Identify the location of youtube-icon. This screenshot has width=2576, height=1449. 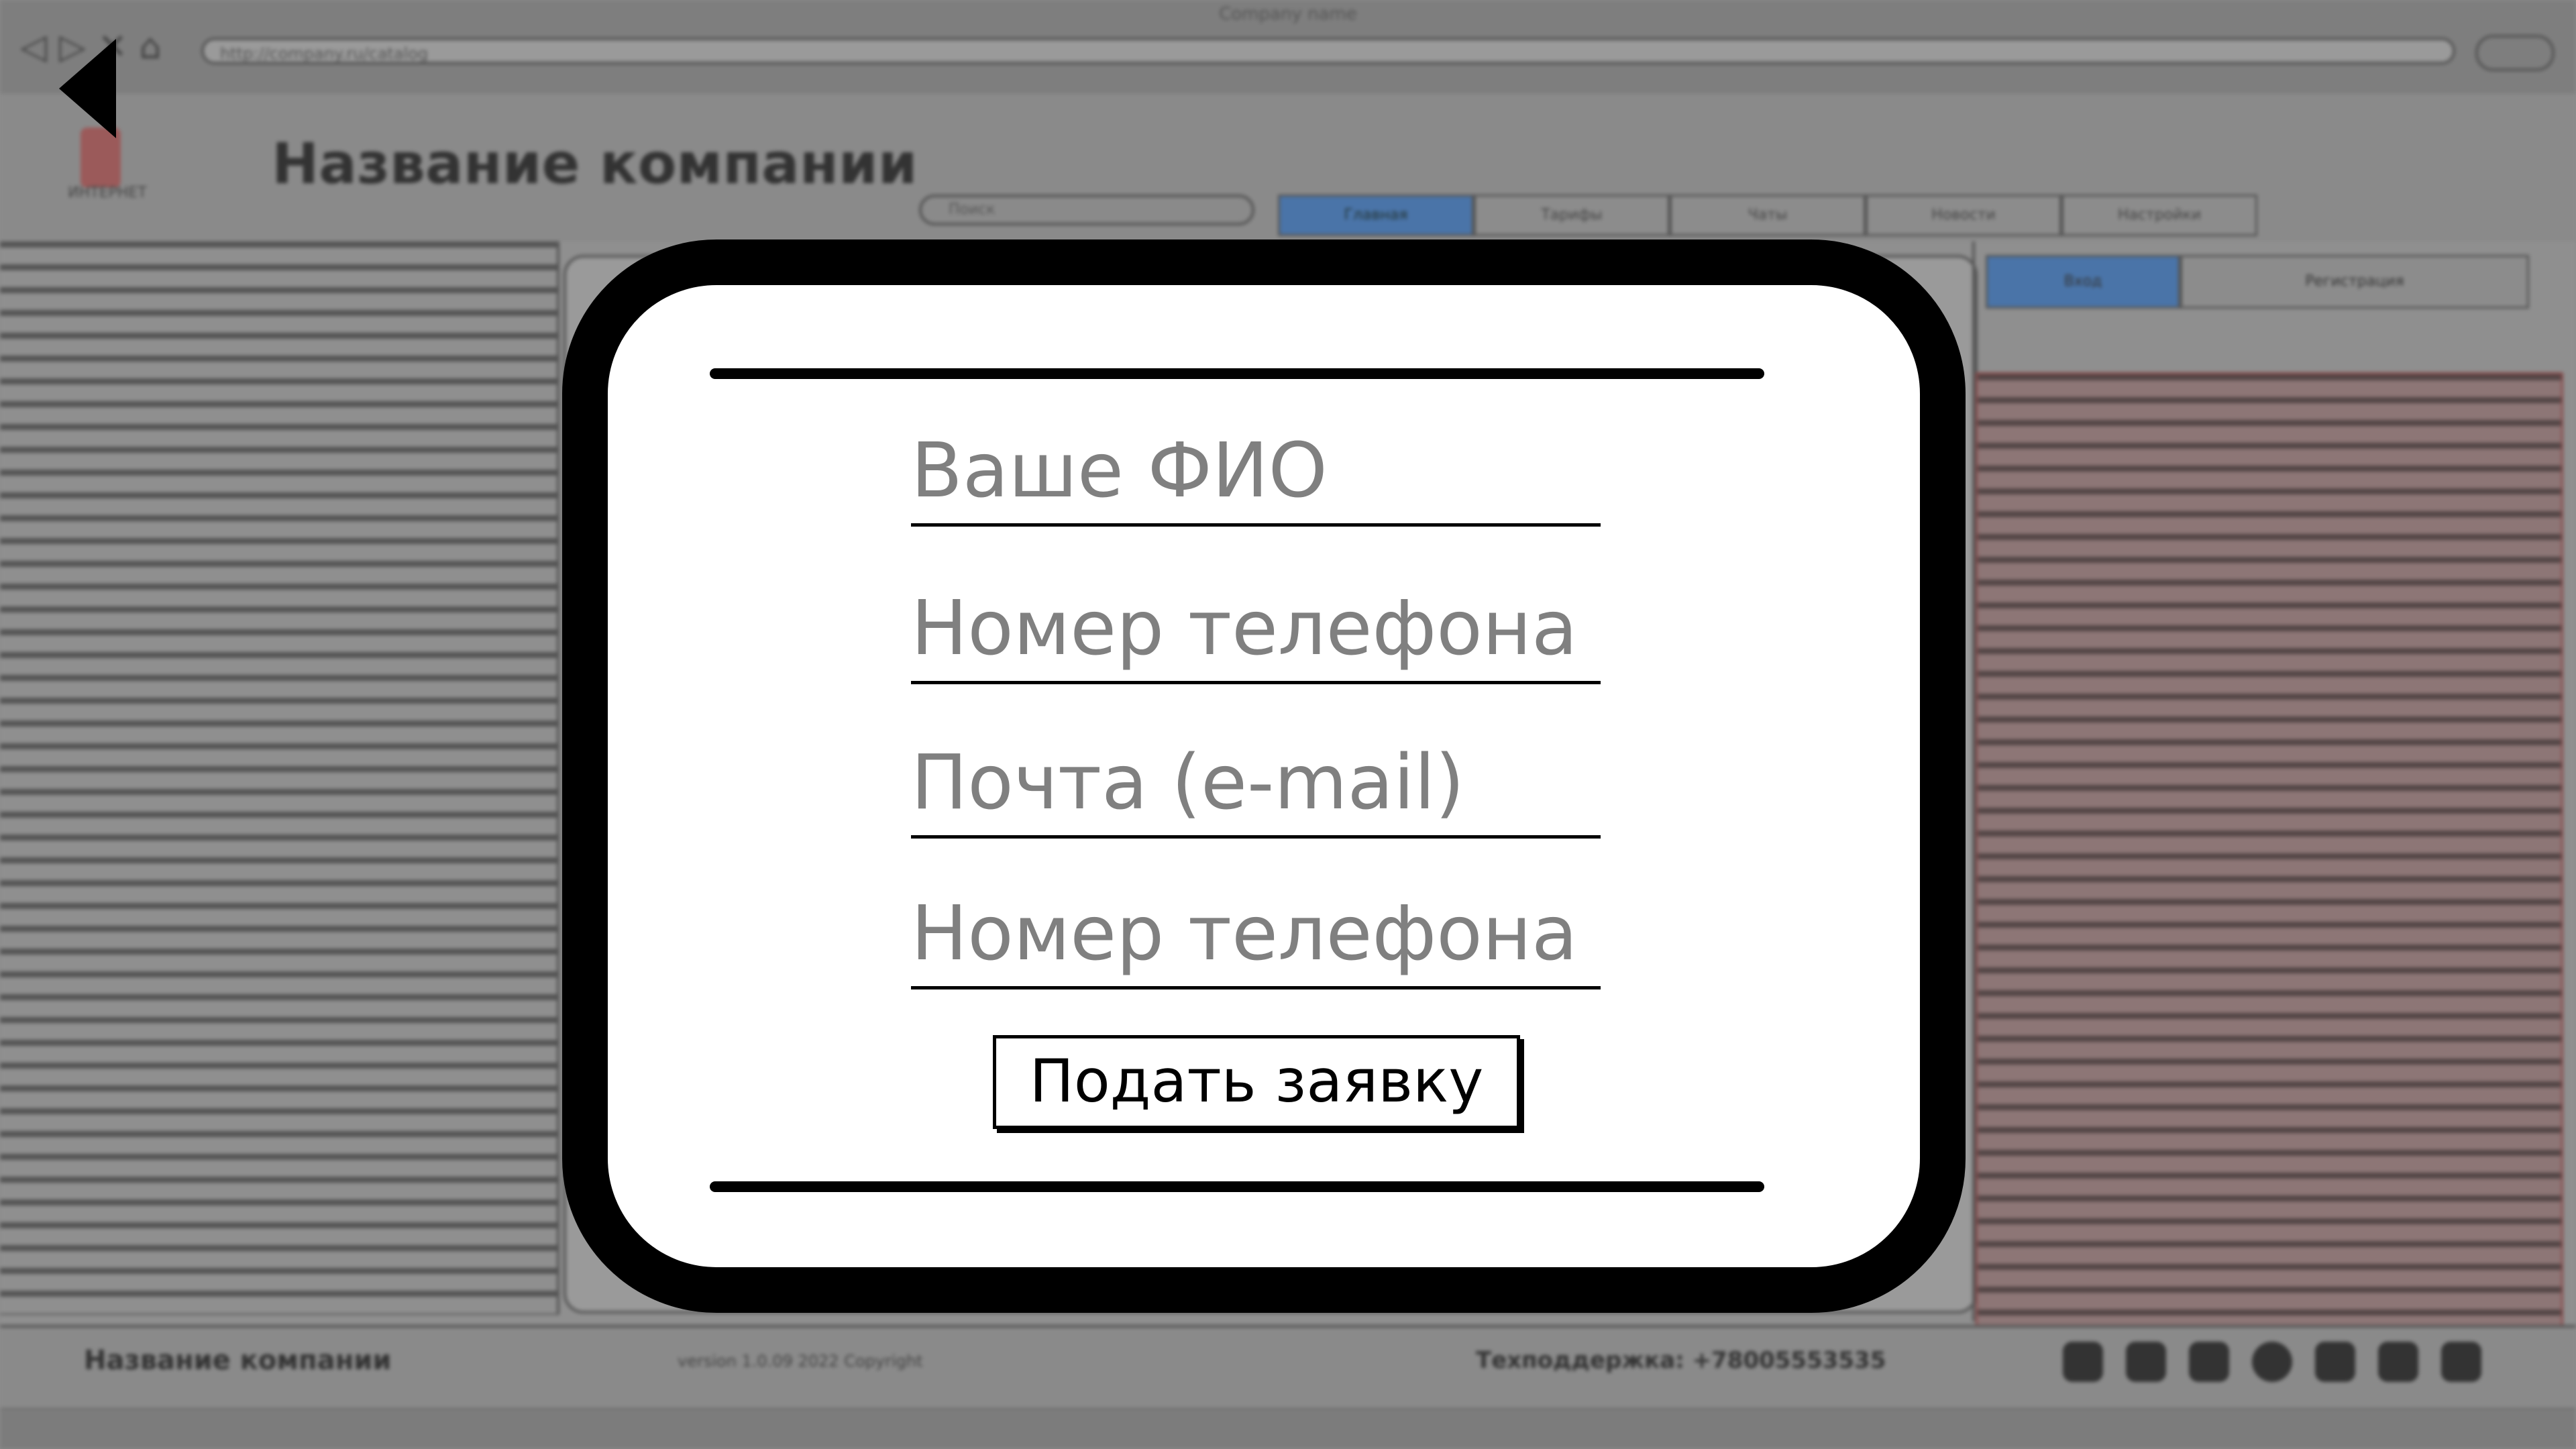
(2461, 1362).